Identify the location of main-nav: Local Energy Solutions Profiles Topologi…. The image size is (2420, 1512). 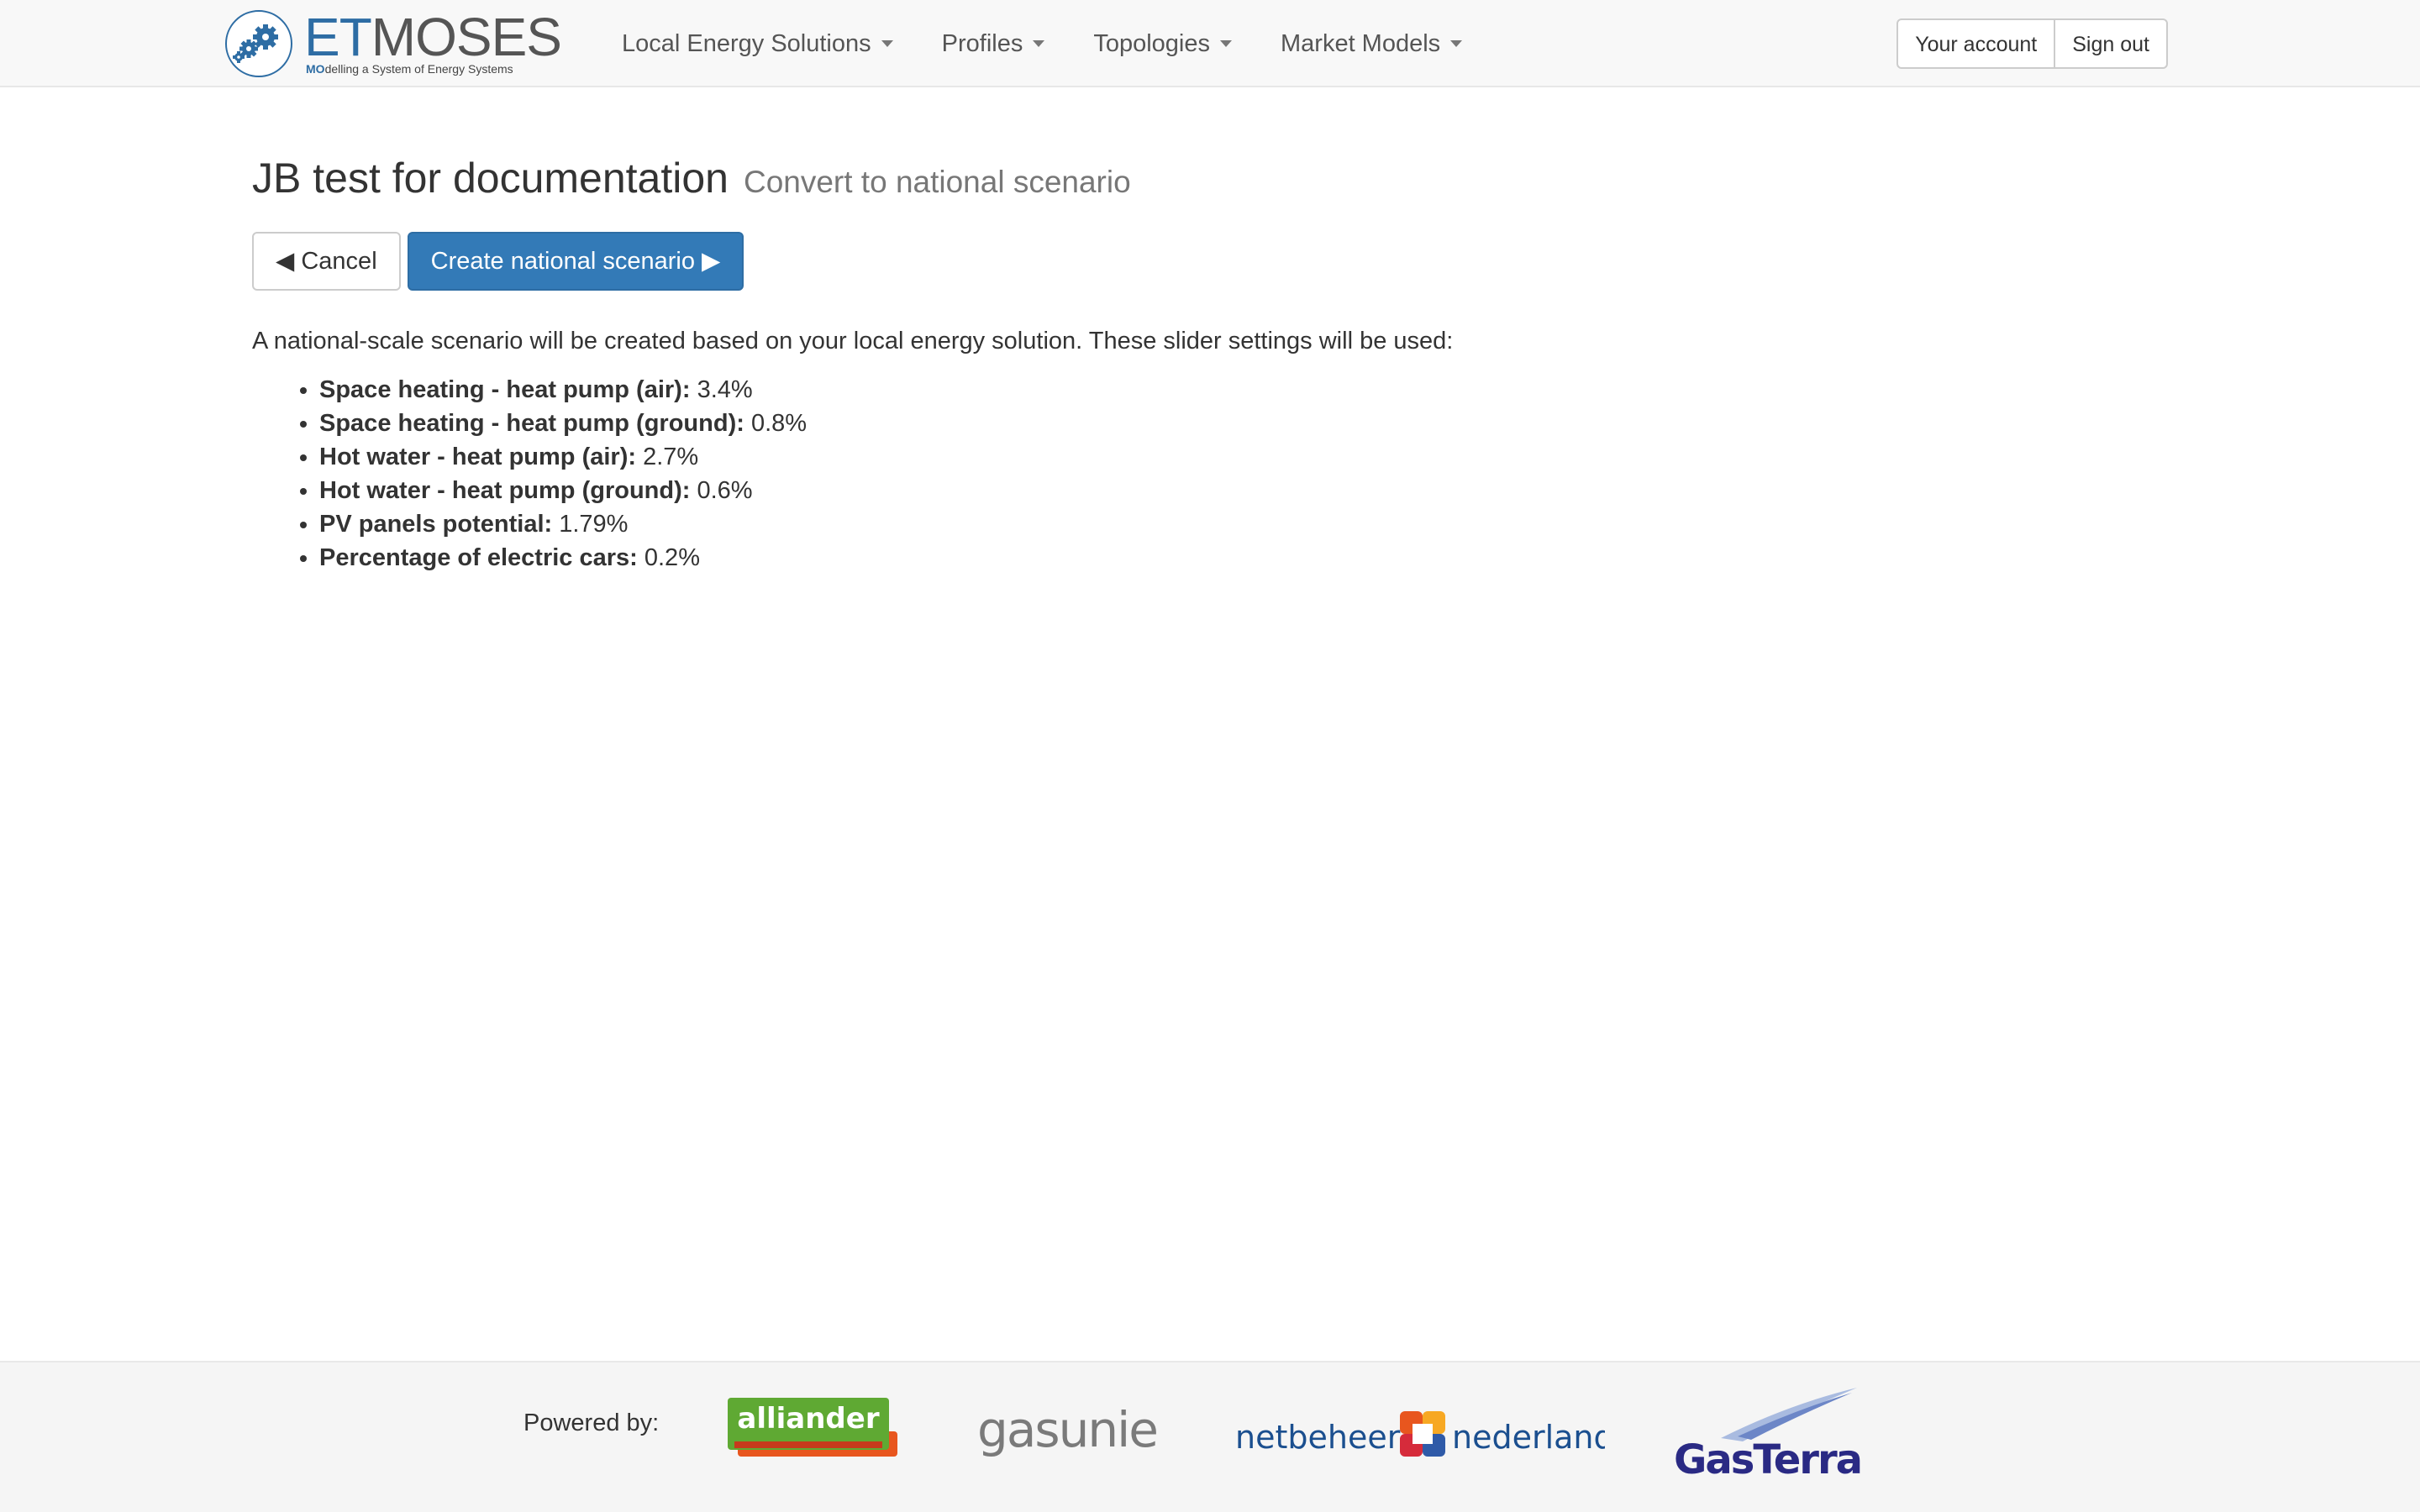
(1066, 43).